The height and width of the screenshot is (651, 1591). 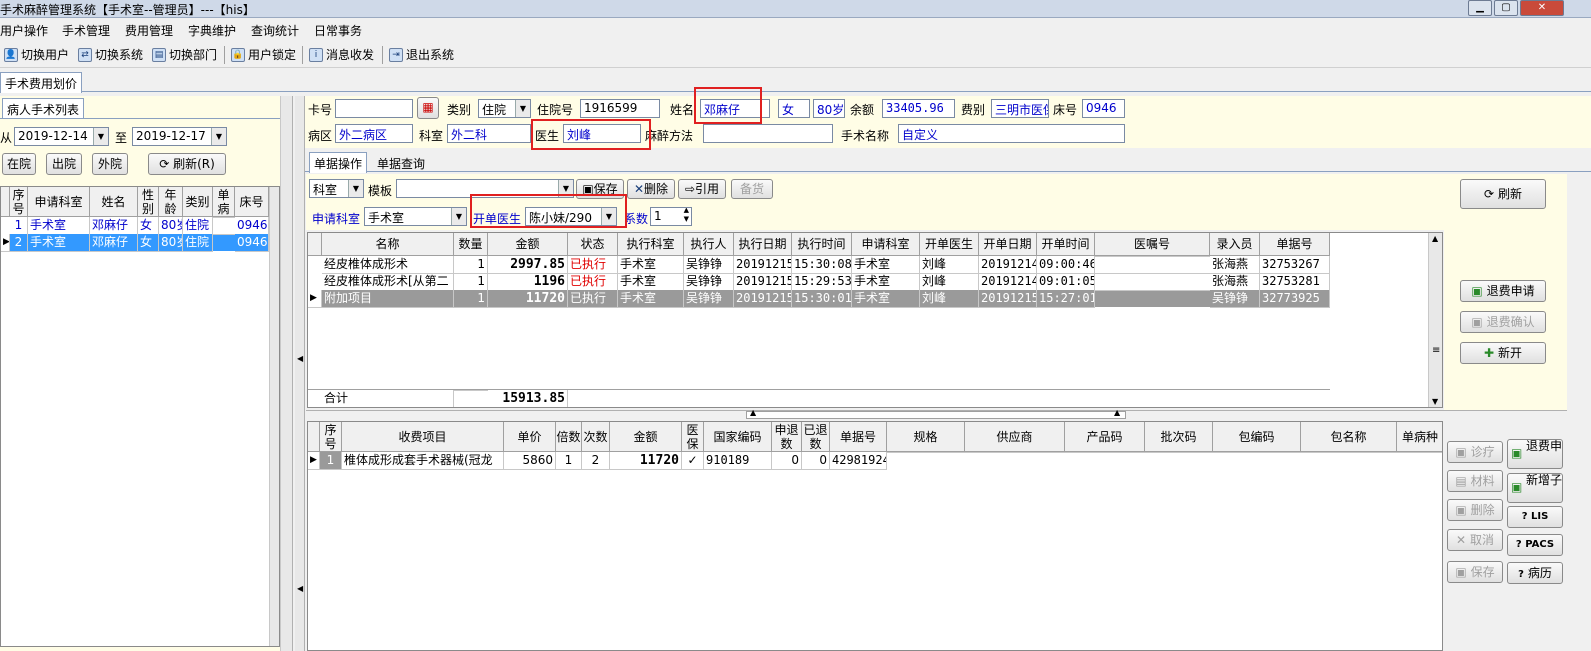 What do you see at coordinates (100, 136) in the screenshot?
I see `chevron-down-icon: ▼` at bounding box center [100, 136].